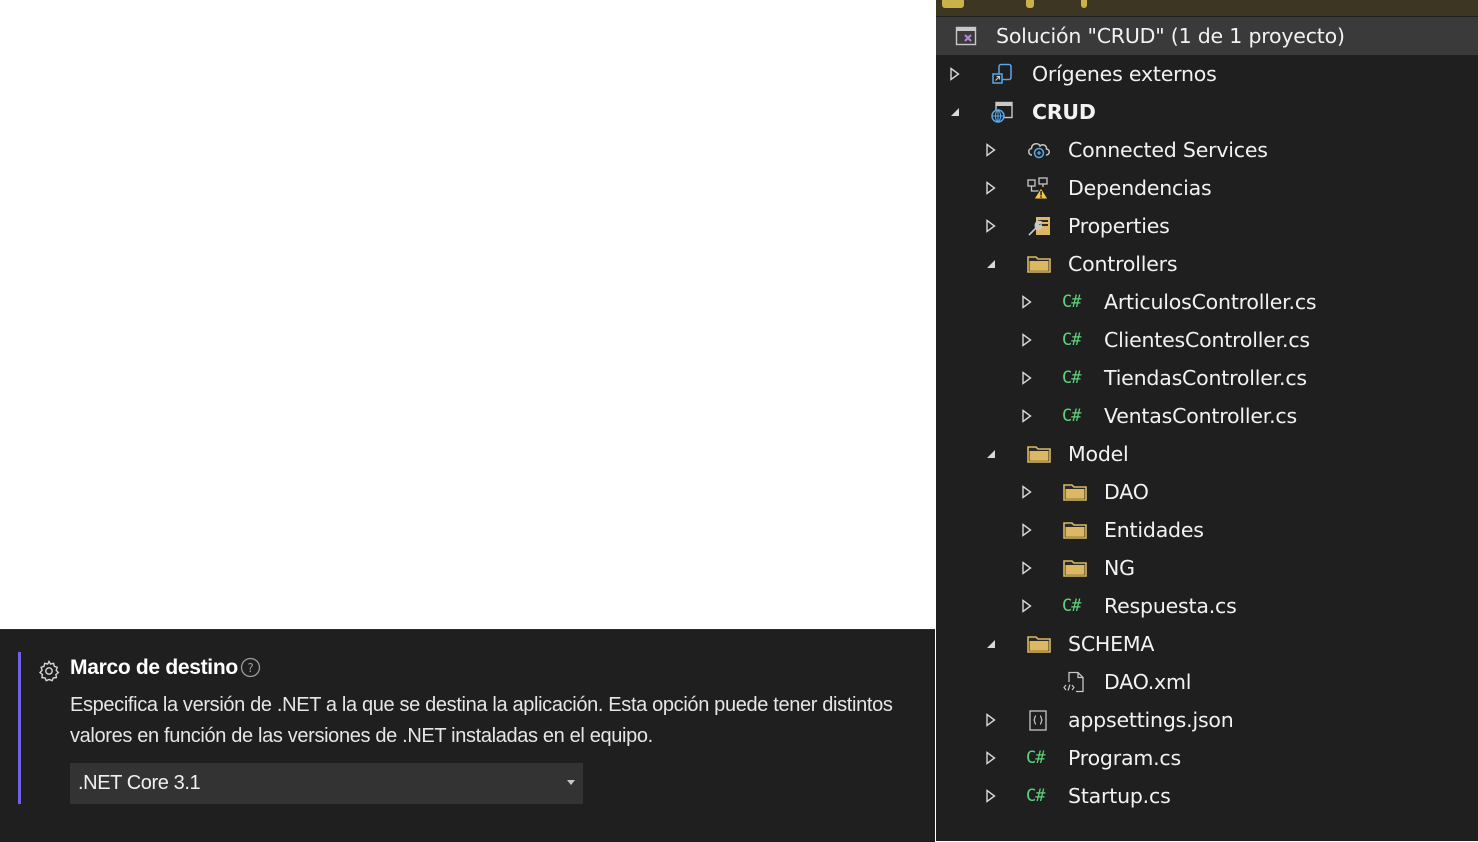  What do you see at coordinates (154, 667) in the screenshot?
I see `section-title: Marco de destino` at bounding box center [154, 667].